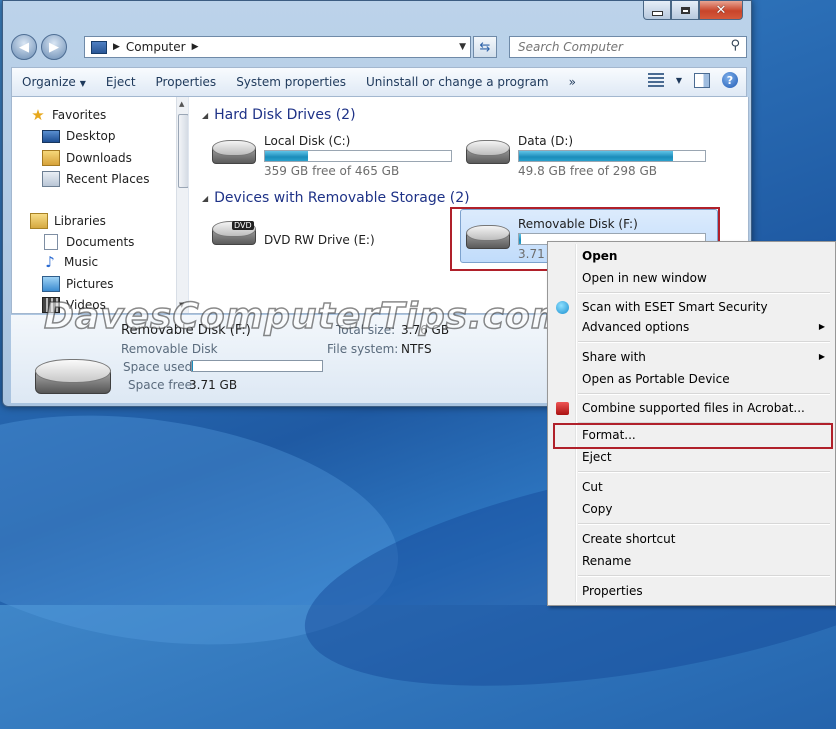 The width and height of the screenshot is (836, 729). I want to click on search-icon: ⚲, so click(735, 45).